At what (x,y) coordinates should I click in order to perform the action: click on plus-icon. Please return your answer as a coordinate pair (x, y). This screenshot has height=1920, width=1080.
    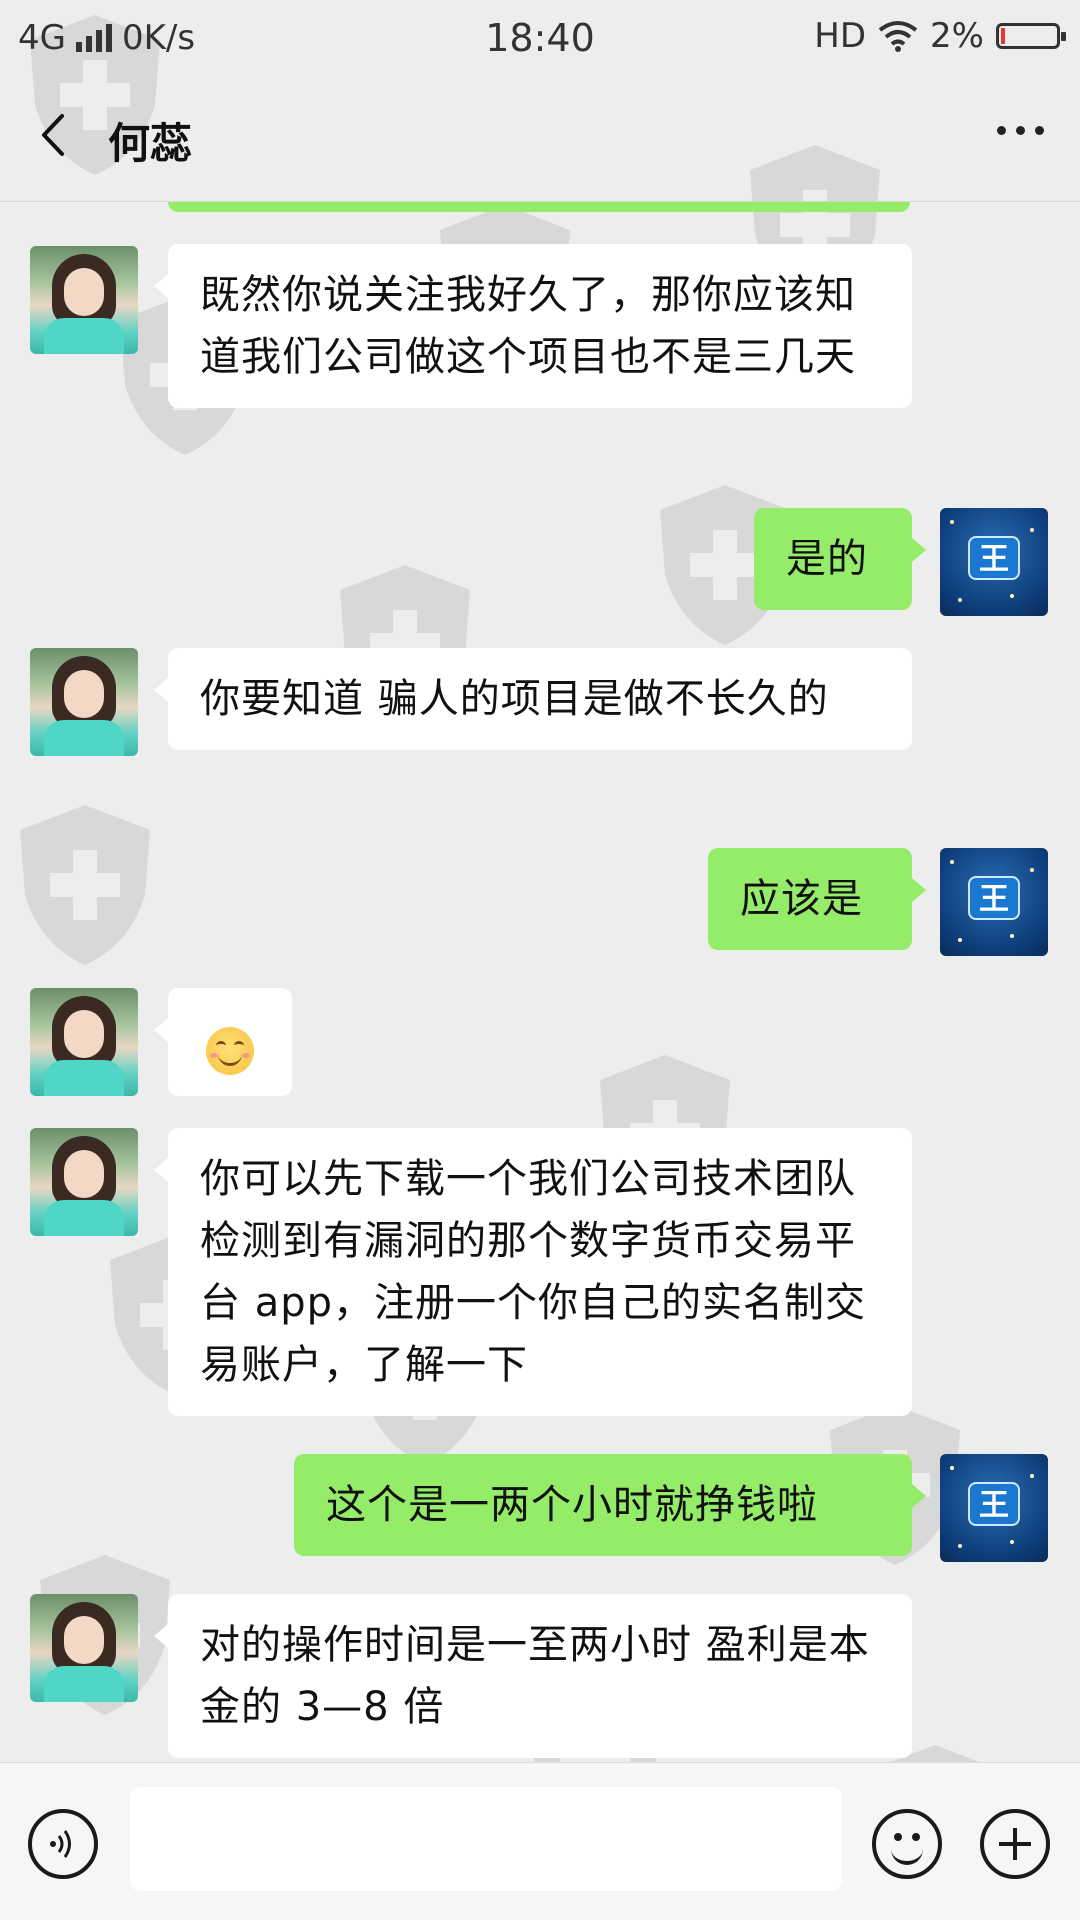
    Looking at the image, I should click on (1015, 1844).